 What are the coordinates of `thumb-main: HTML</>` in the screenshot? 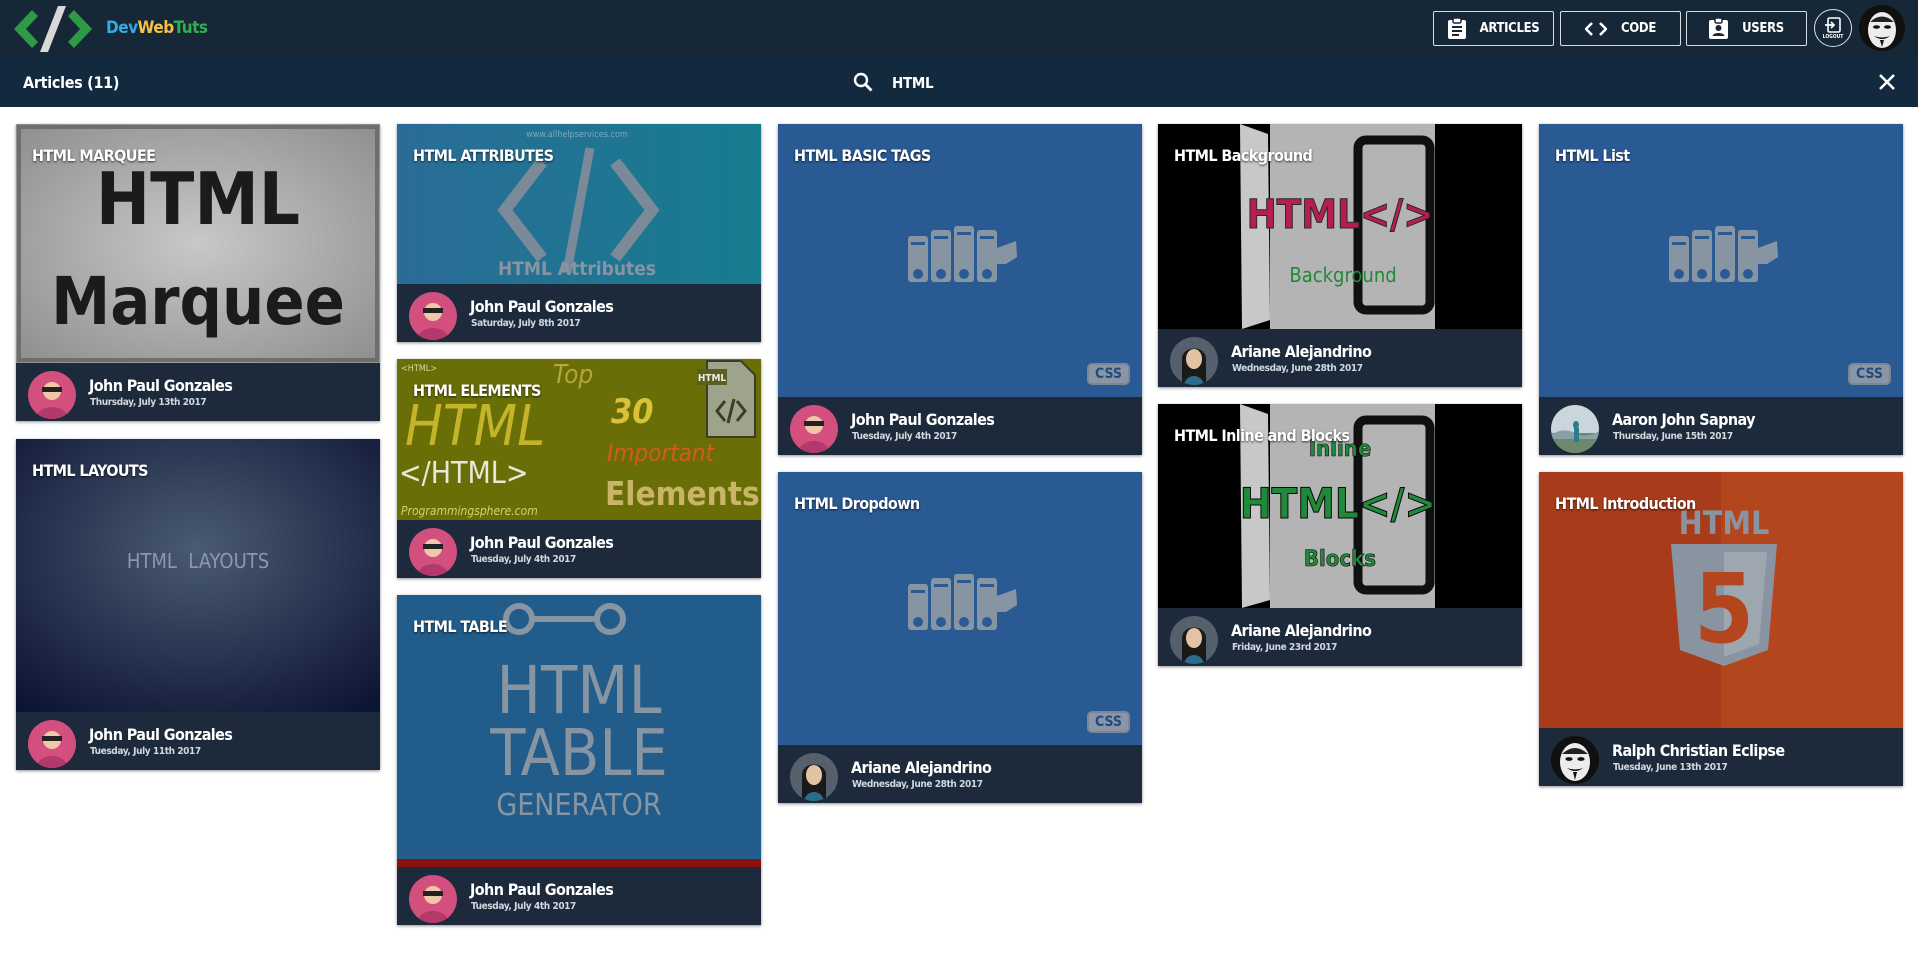 It's located at (1338, 503).